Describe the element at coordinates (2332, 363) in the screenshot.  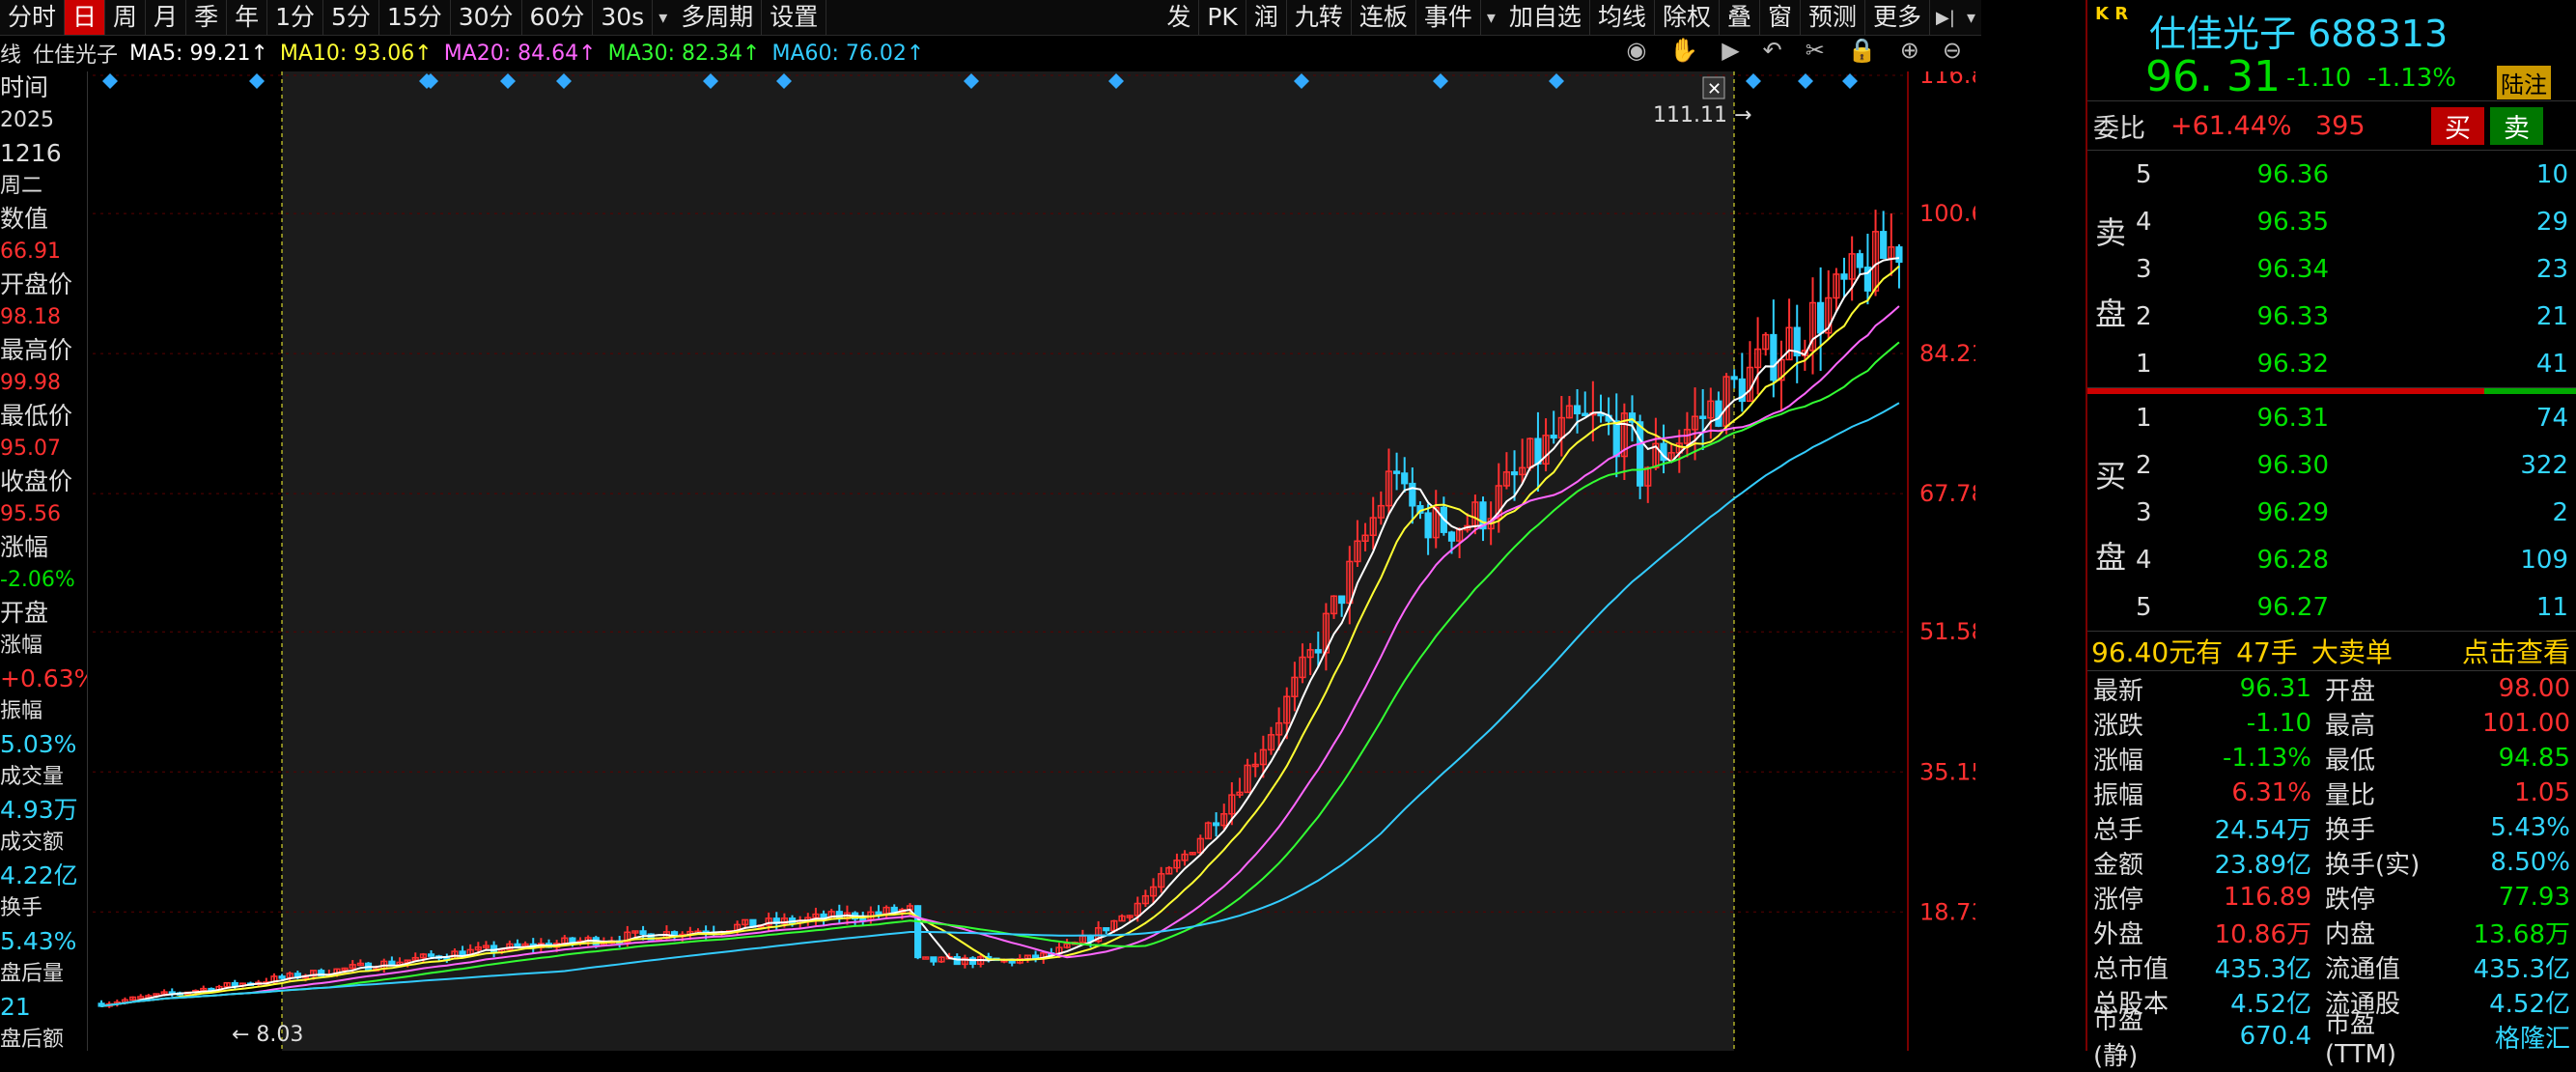
I see `book-row: 1 96.32 41` at that location.